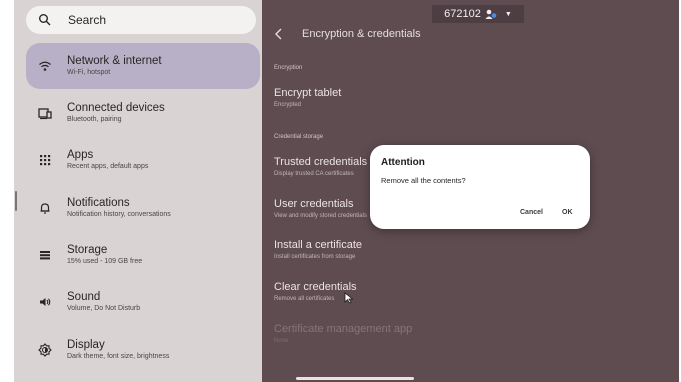 The width and height of the screenshot is (681, 382). I want to click on mouse-pointer-icon, so click(349, 298).